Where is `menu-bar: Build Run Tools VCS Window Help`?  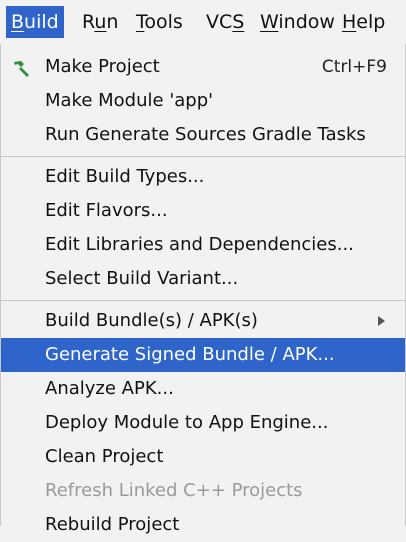 menu-bar: Build Run Tools VCS Window Help is located at coordinates (203, 22).